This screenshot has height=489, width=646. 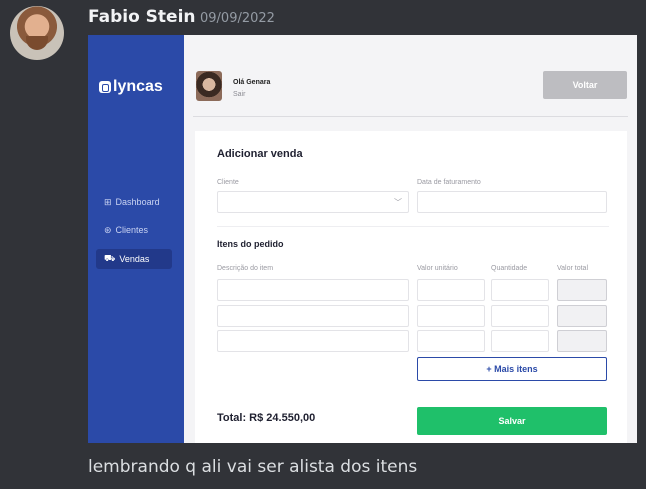 I want to click on column-header-total: Valor total, so click(x=572, y=268).